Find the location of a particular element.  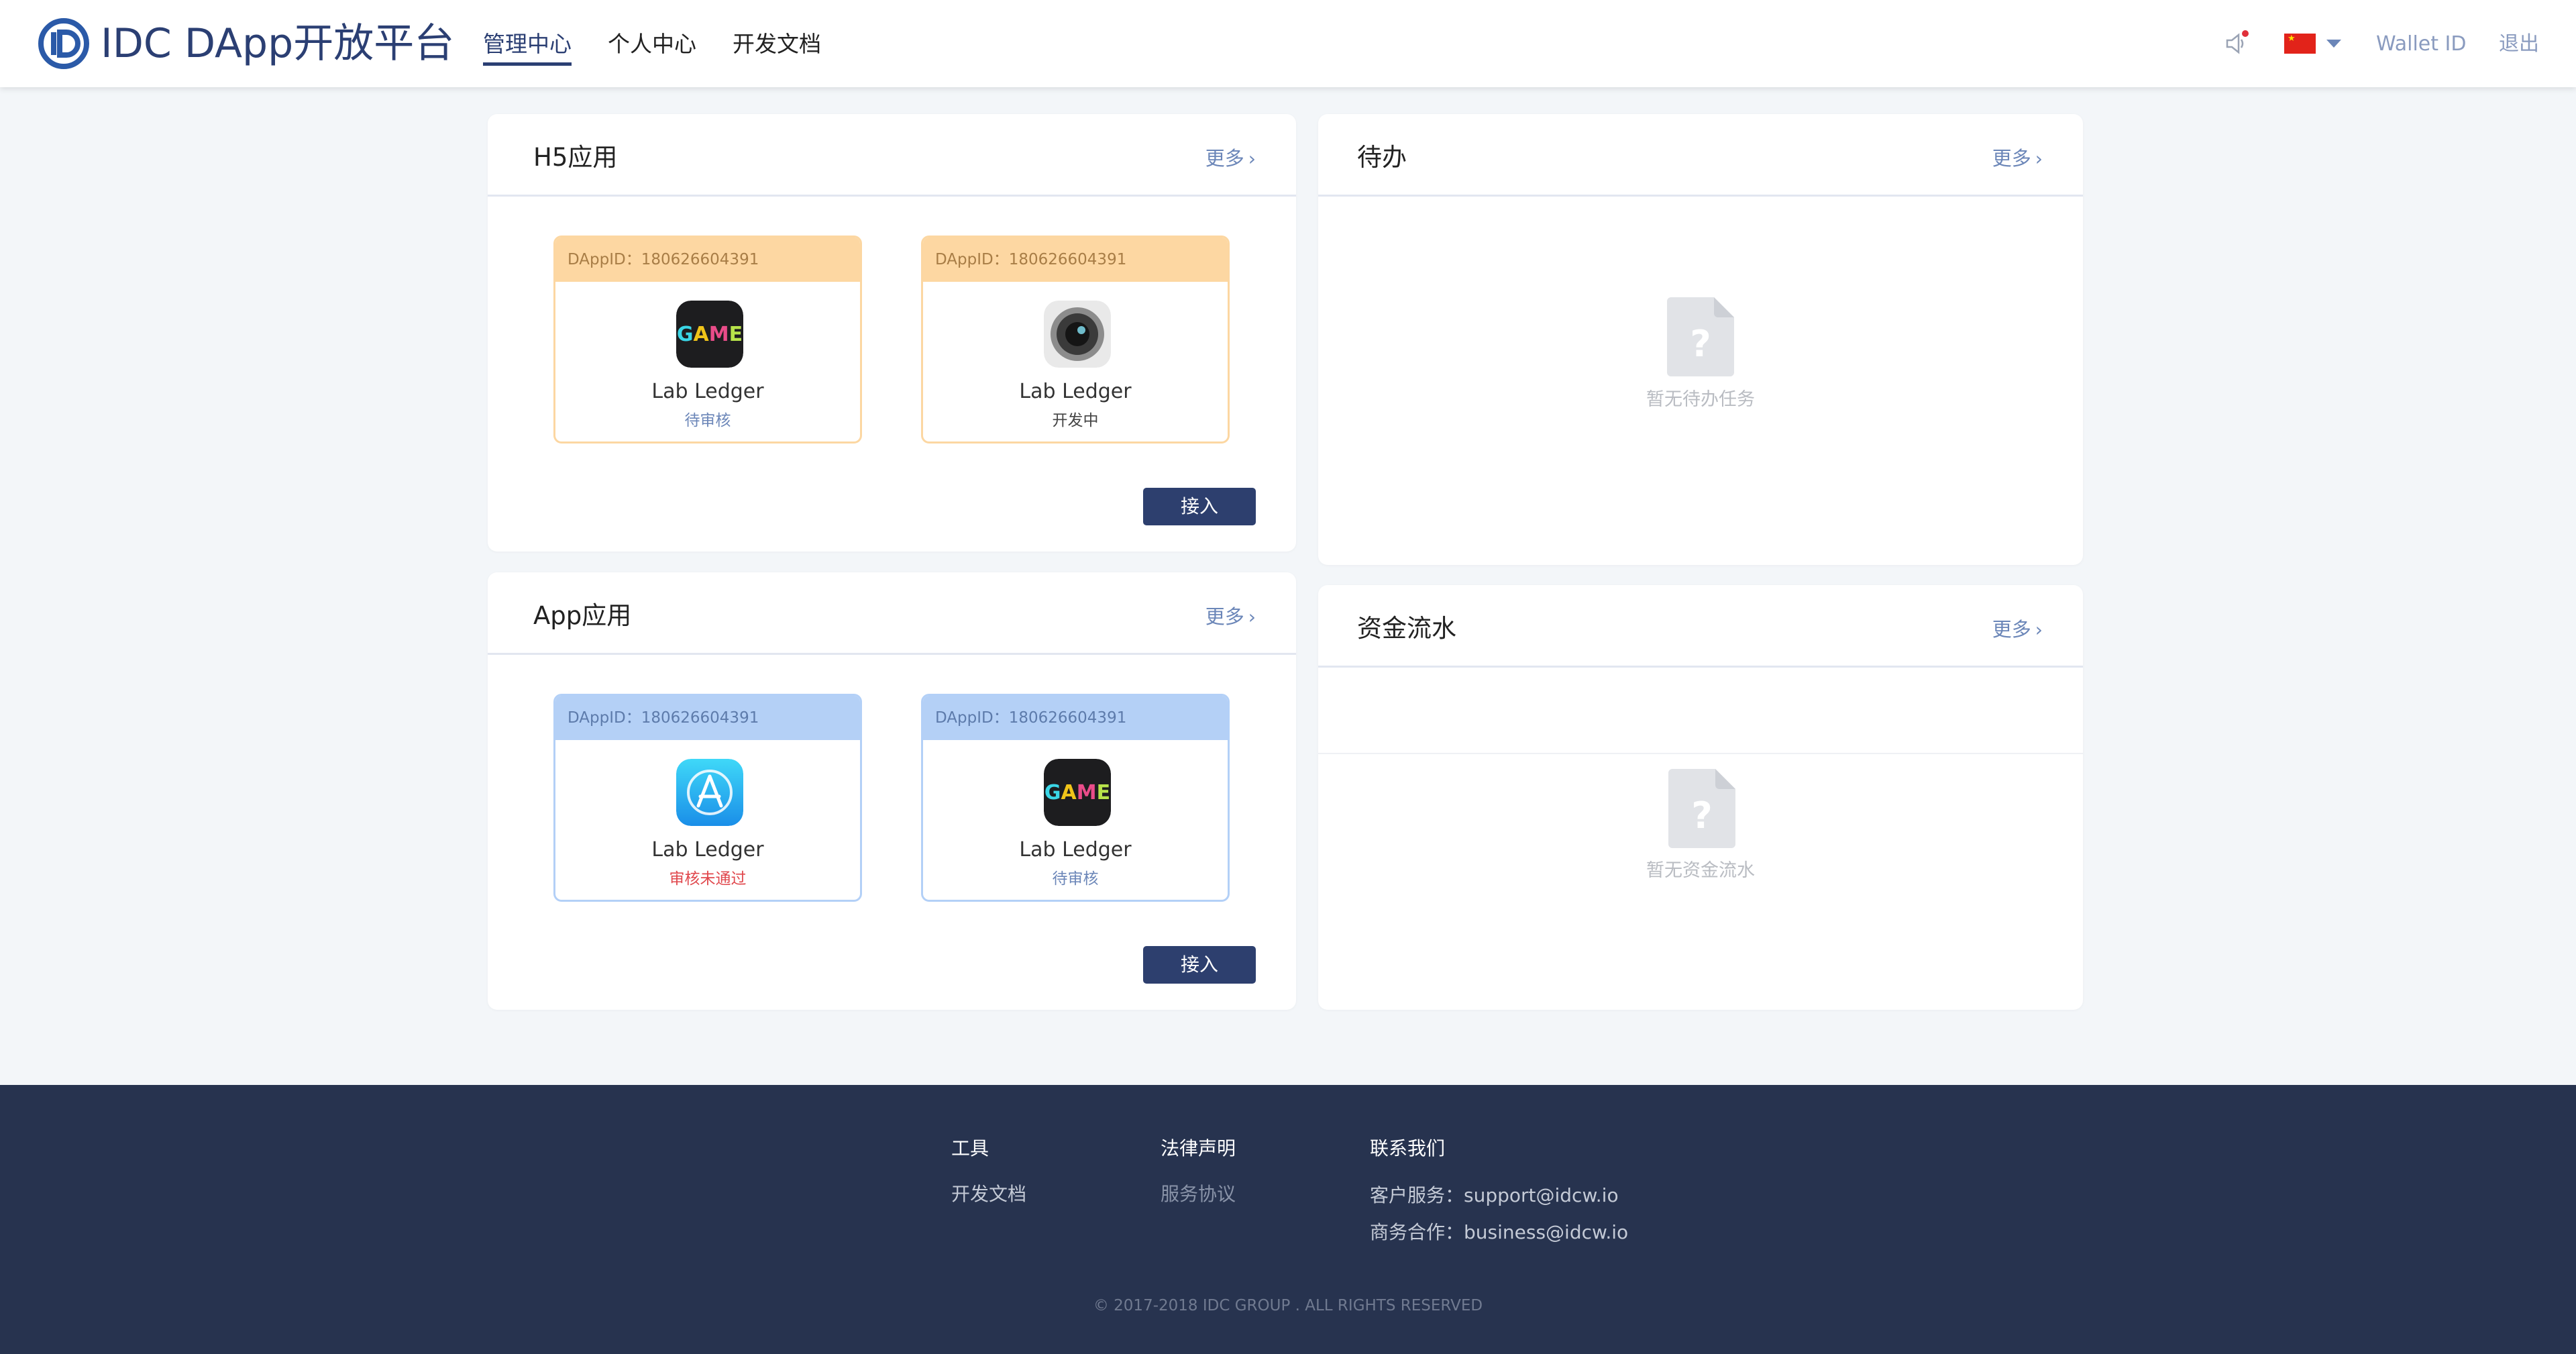

panel-header: 待办 更多 › is located at coordinates (1700, 155).